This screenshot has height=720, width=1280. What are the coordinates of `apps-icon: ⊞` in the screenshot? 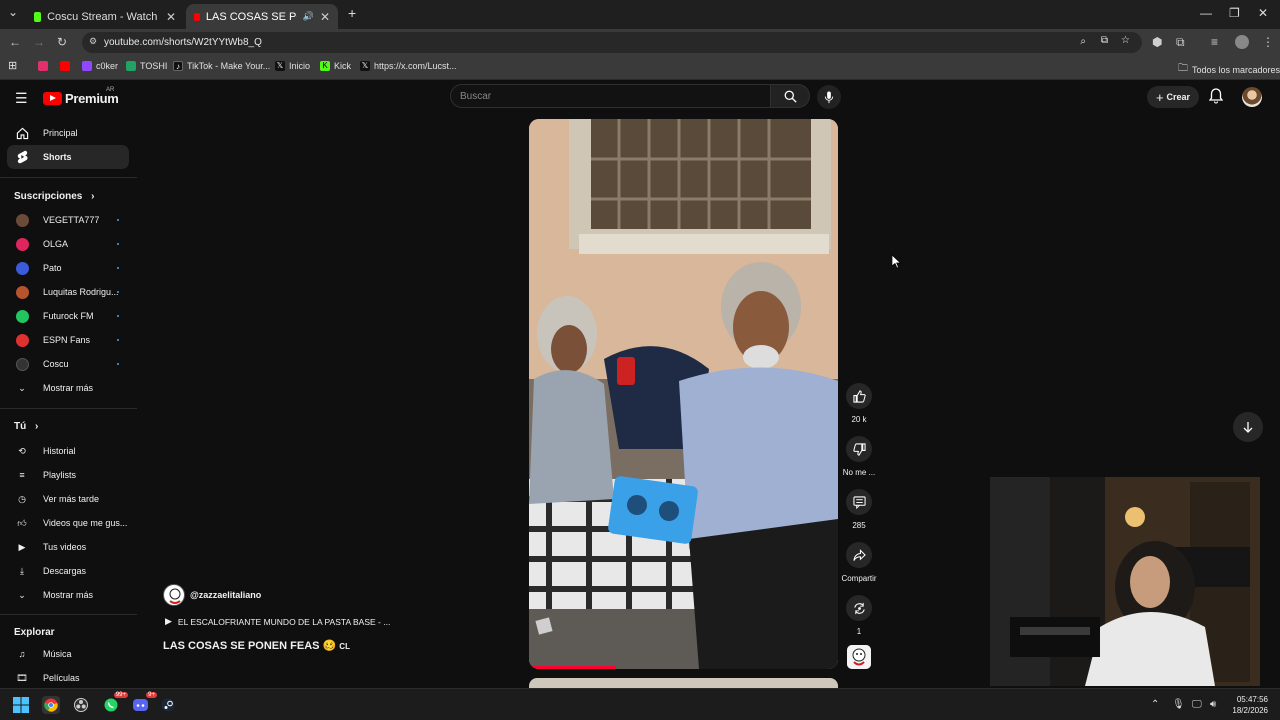 It's located at (12, 65).